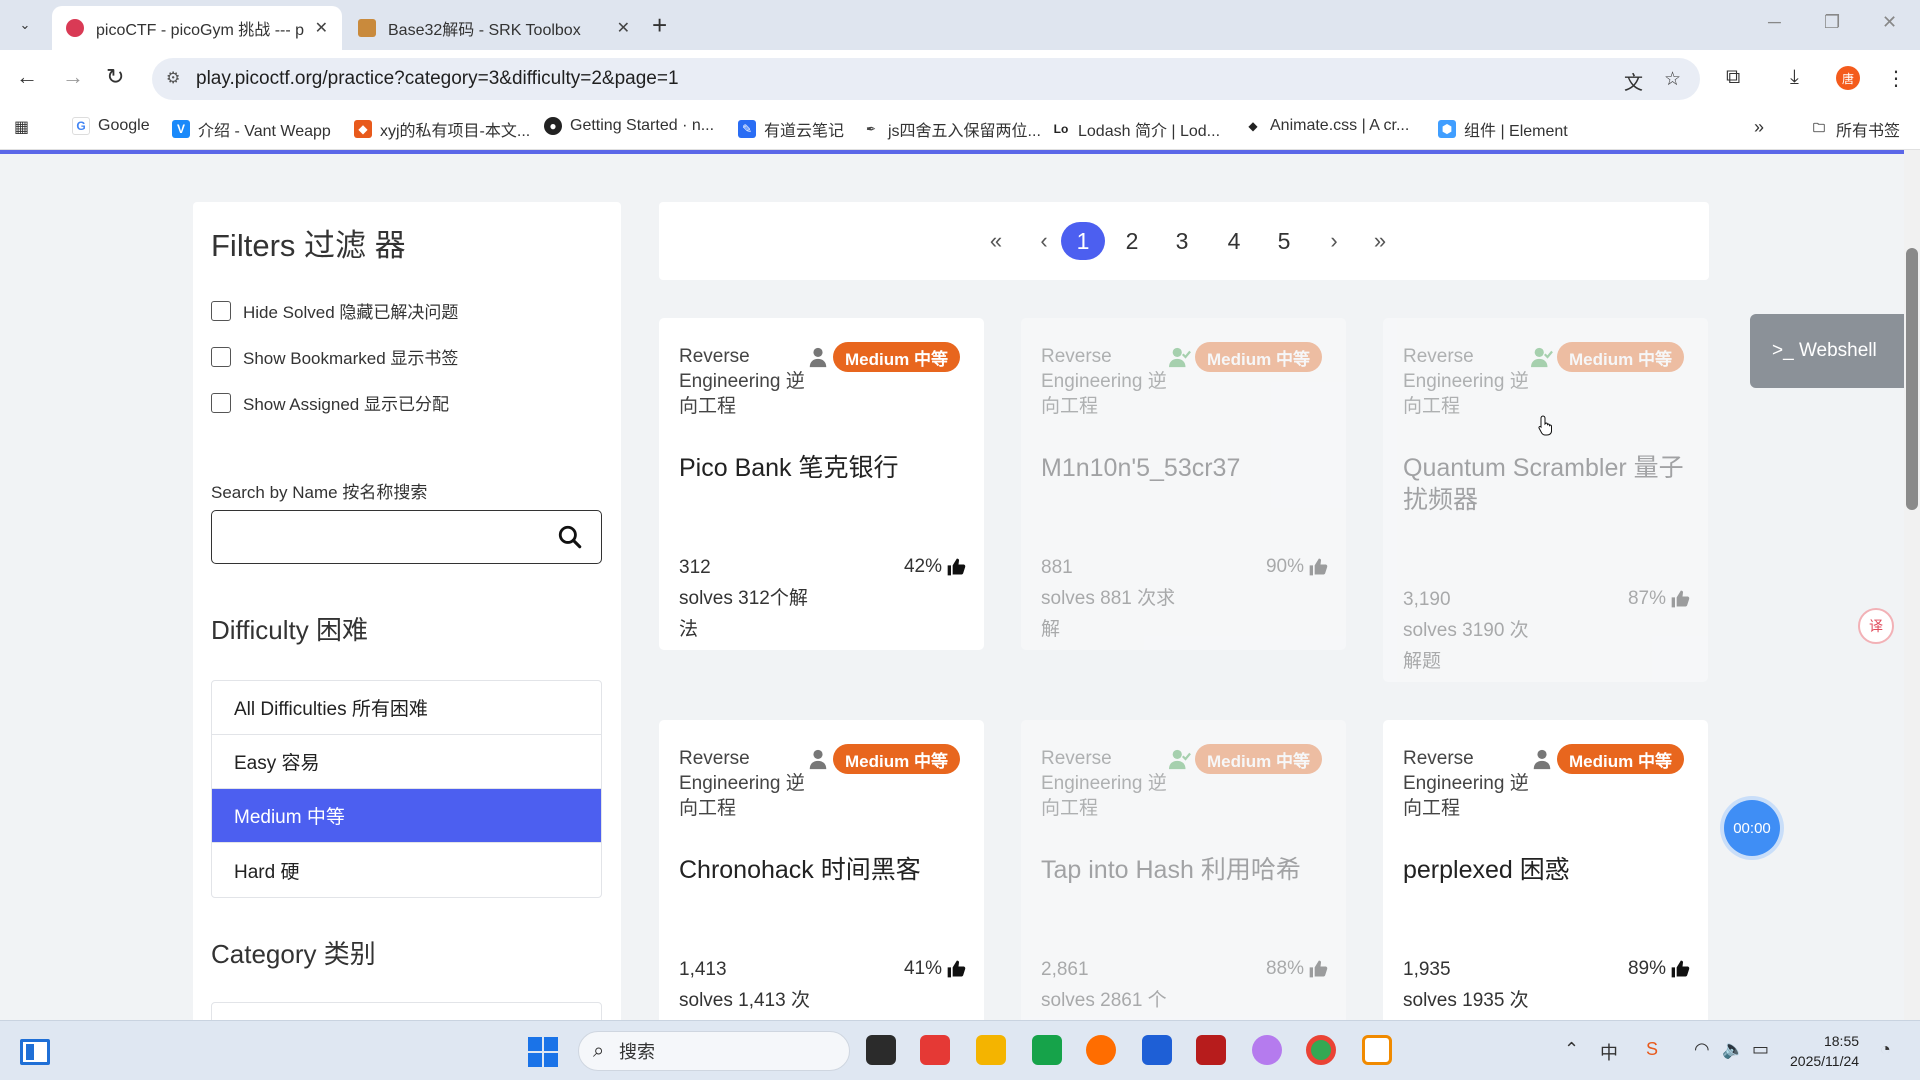 The height and width of the screenshot is (1080, 1920). Describe the element at coordinates (1633, 81) in the screenshot. I see `translate-icon: 文` at that location.